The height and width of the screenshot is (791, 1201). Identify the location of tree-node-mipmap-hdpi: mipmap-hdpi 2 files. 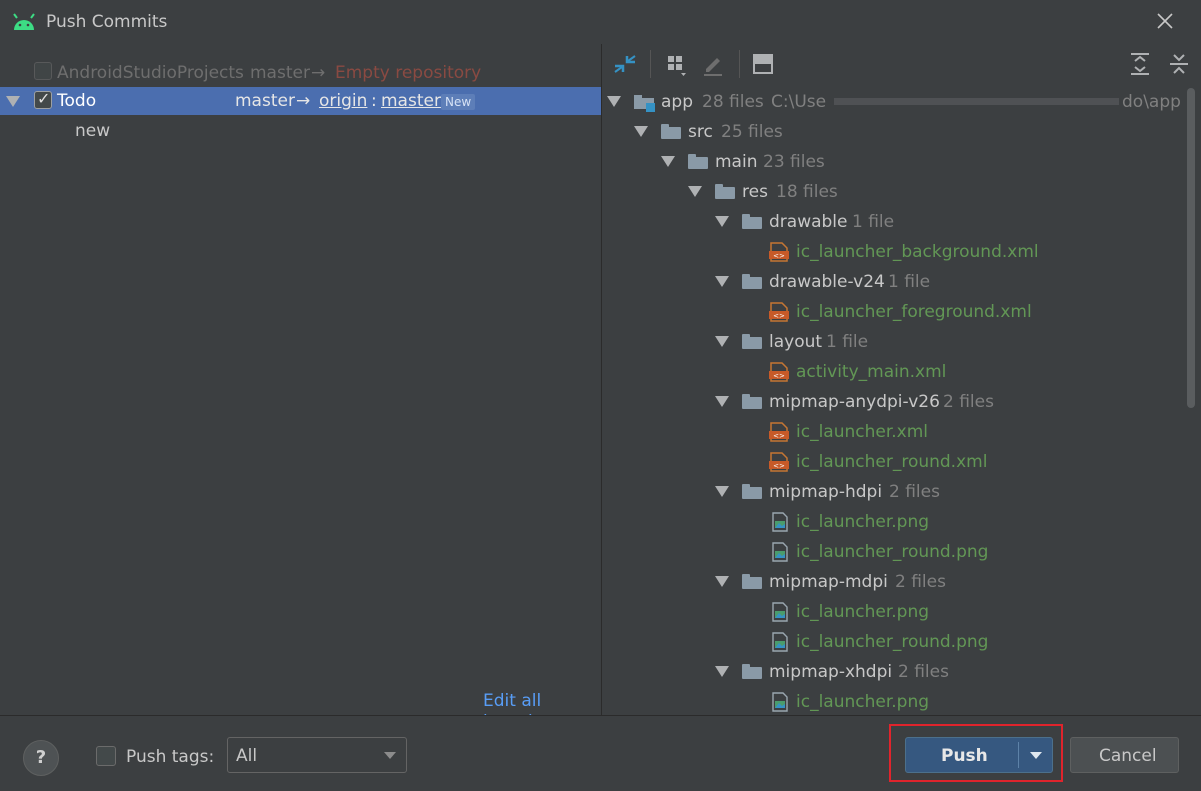
(901, 492).